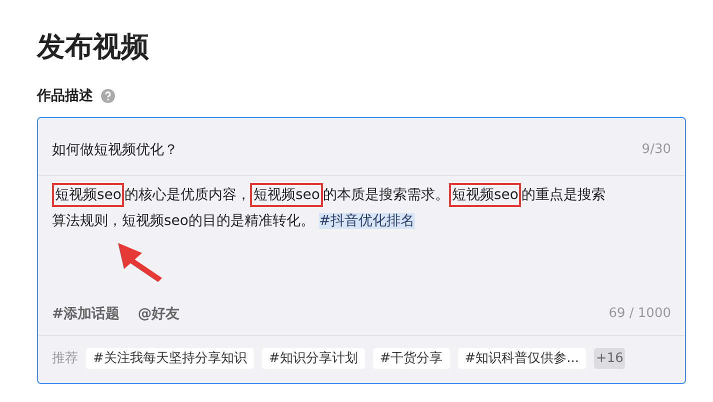 This screenshot has width=713, height=402. What do you see at coordinates (183, 220) in the screenshot?
I see `description-text: 算法规则，短视频seo的目的是精准转化。` at bounding box center [183, 220].